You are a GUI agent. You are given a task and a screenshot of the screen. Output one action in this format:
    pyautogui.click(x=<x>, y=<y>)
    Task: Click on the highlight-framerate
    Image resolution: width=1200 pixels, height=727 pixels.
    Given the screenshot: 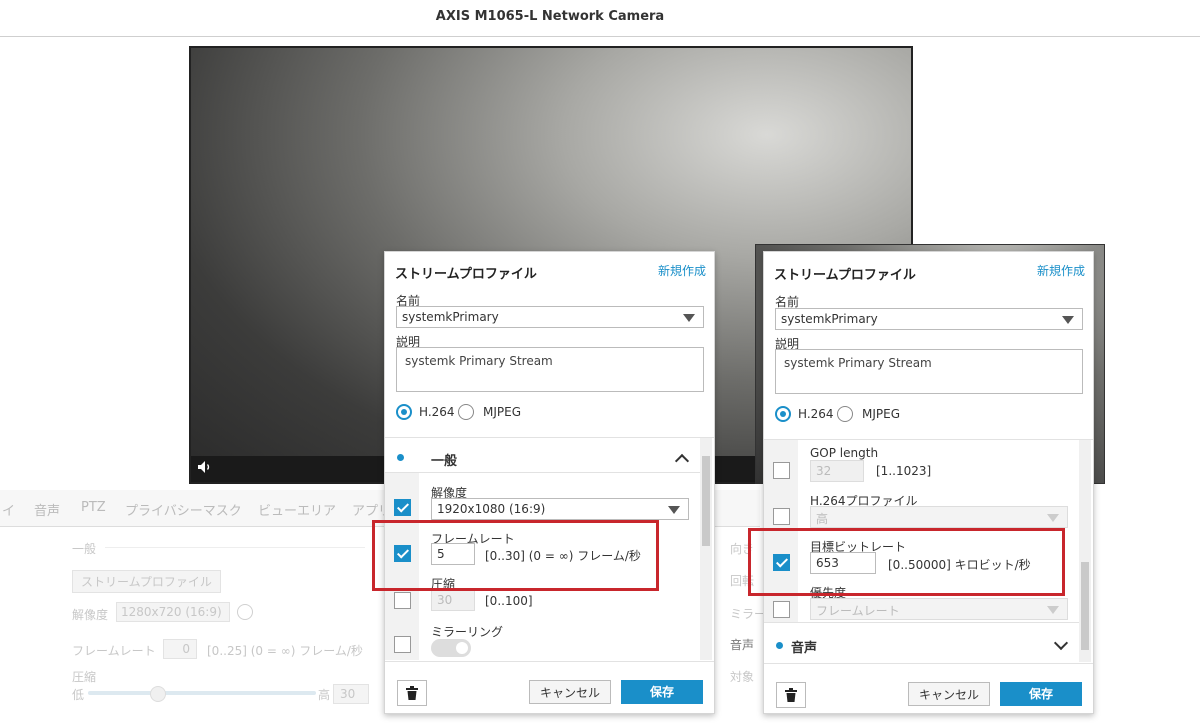 What is the action you would take?
    pyautogui.click(x=515, y=555)
    